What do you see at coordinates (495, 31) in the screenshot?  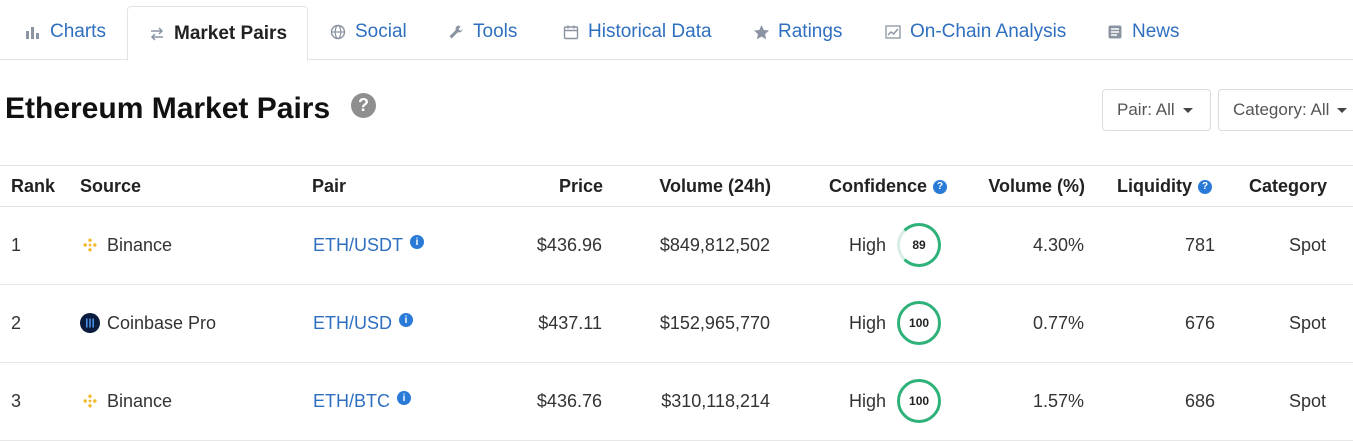 I see `tab-label: Tools` at bounding box center [495, 31].